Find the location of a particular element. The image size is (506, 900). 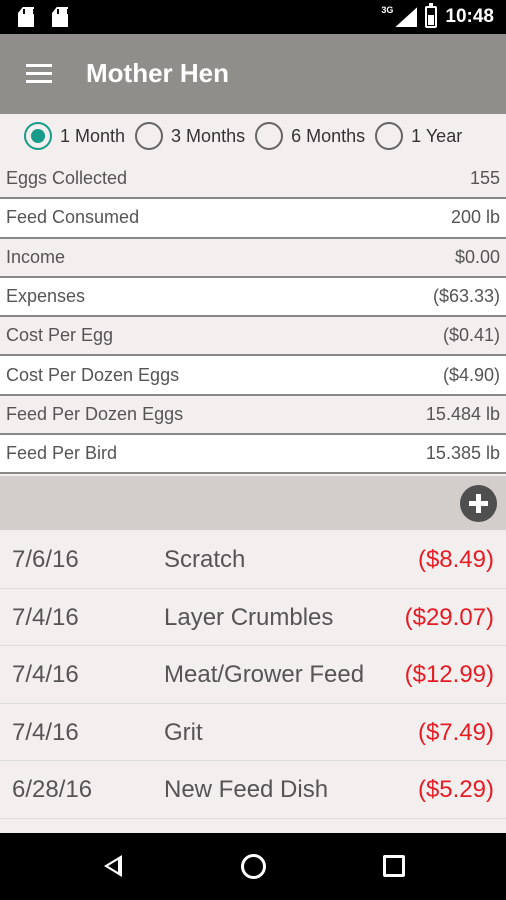

range-option: 3 Months is located at coordinates (190, 136).